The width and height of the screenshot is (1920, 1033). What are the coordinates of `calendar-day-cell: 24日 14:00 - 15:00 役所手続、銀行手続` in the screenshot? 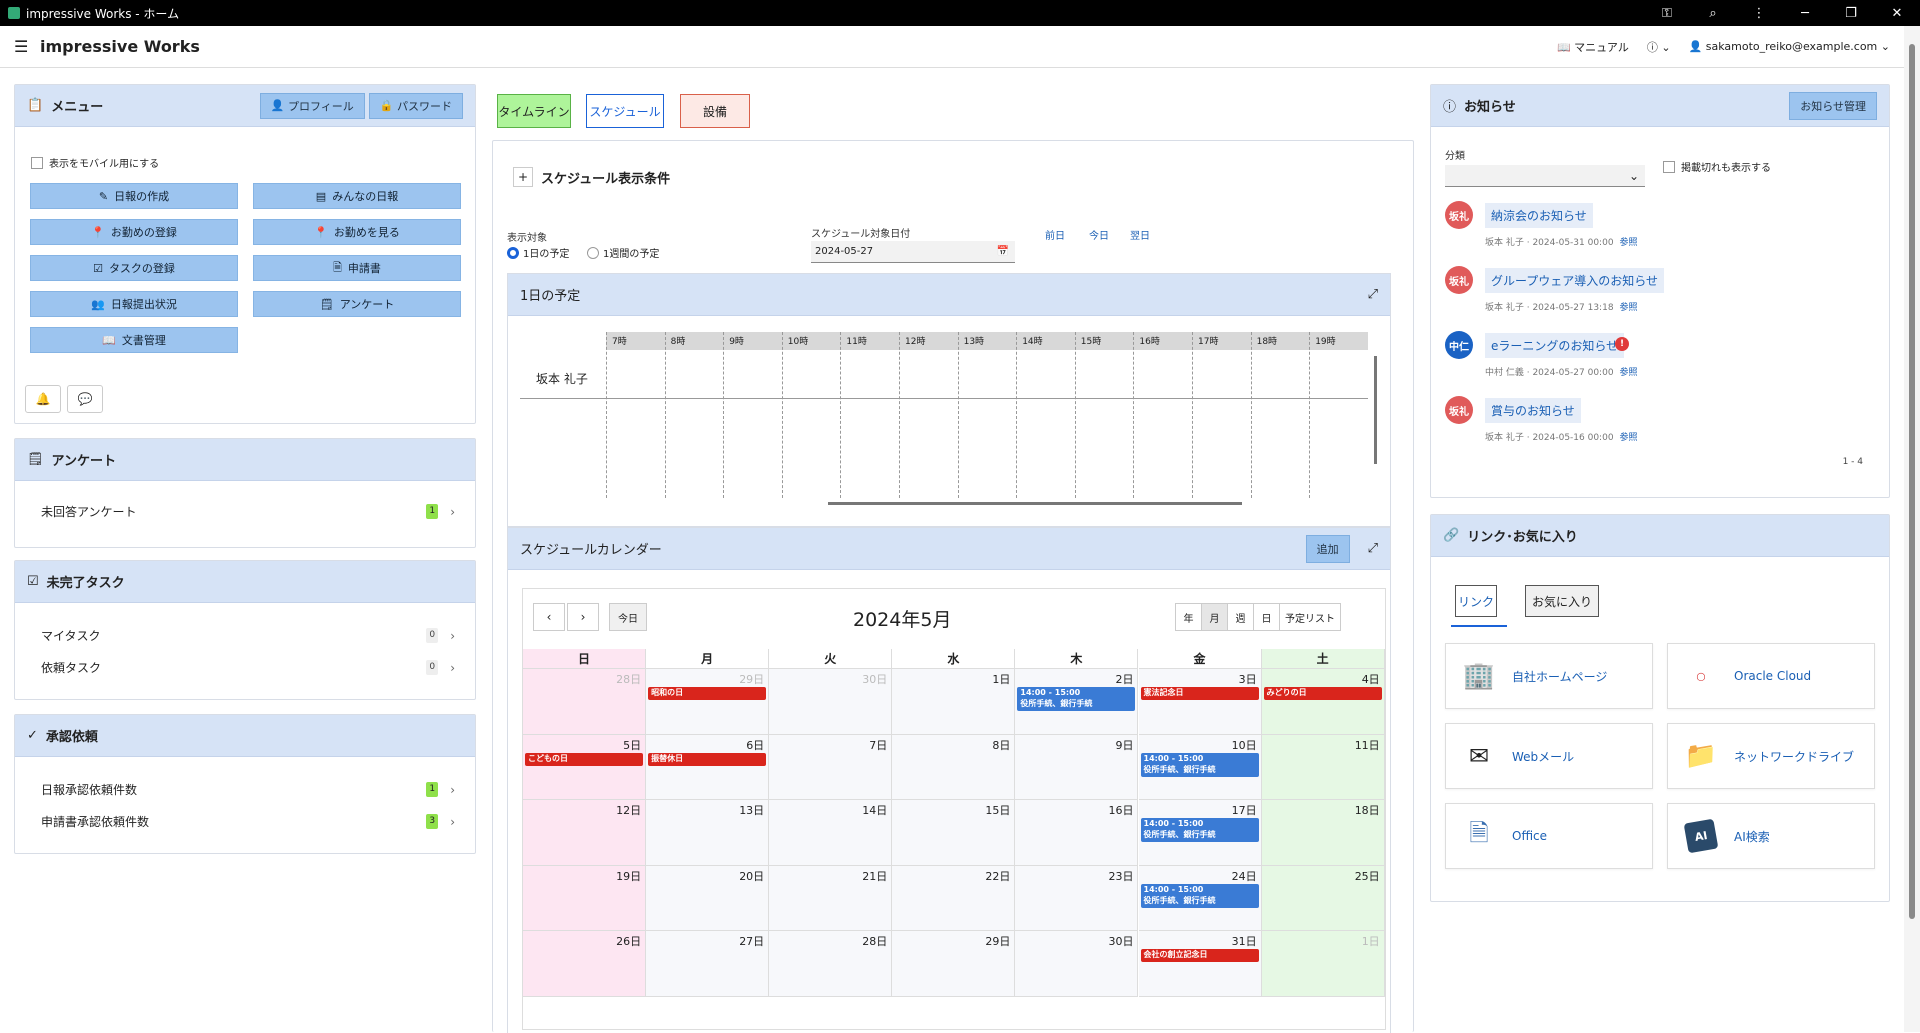 It's located at (1200, 898).